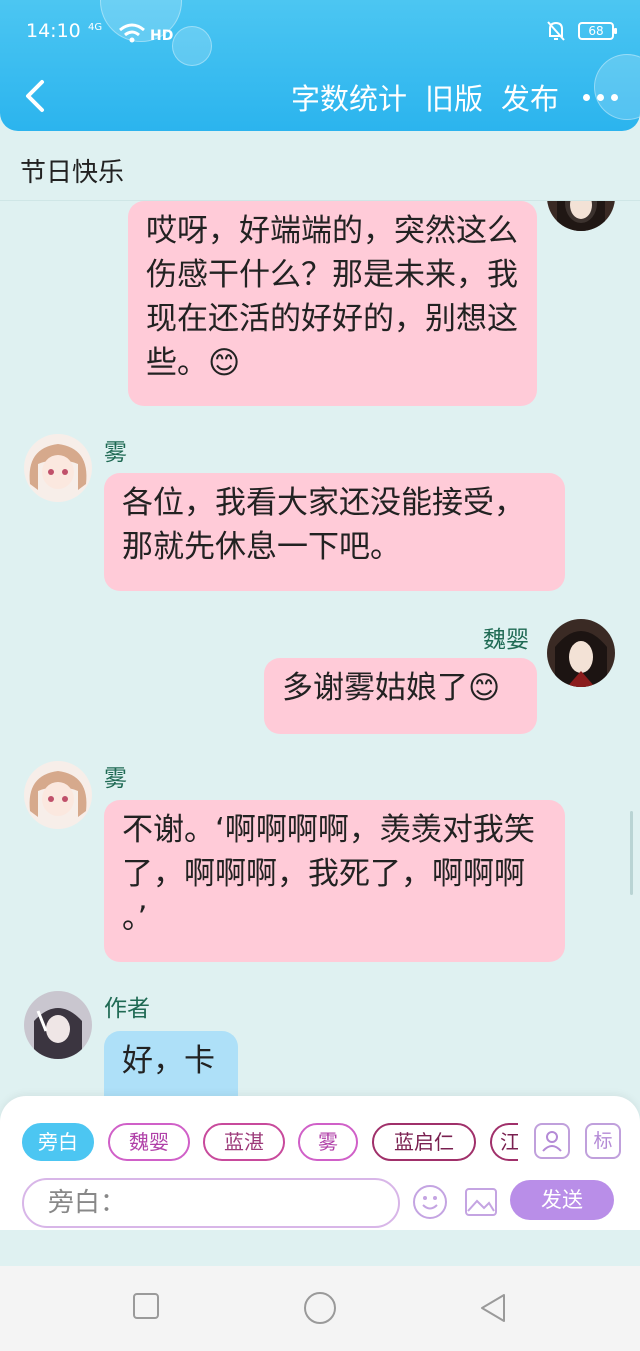  What do you see at coordinates (321, 33) in the screenshot?
I see `status-bar: 14:10 4G HD 68` at bounding box center [321, 33].